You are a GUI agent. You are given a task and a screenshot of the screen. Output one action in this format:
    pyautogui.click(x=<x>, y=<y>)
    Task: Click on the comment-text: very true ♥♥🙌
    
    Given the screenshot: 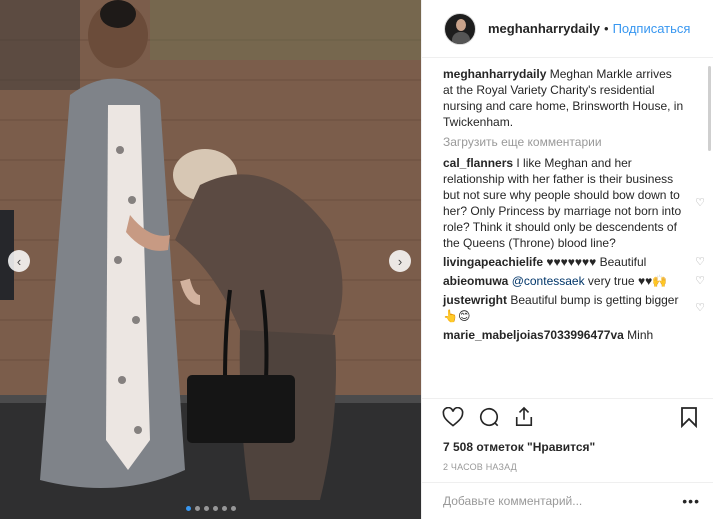 What is the action you would take?
    pyautogui.click(x=626, y=281)
    